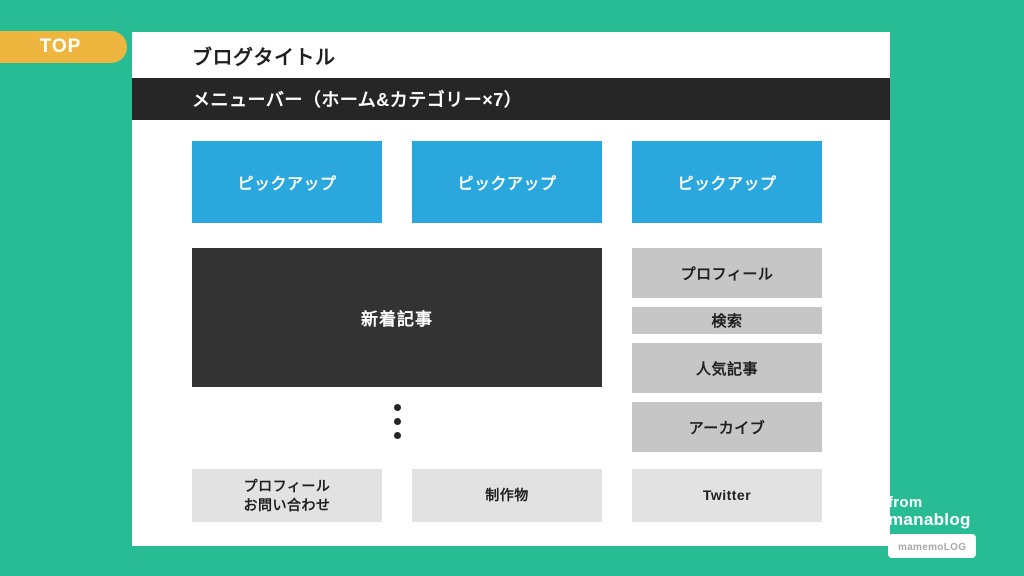  I want to click on sidebar-item-profile: プロフィール, so click(727, 273).